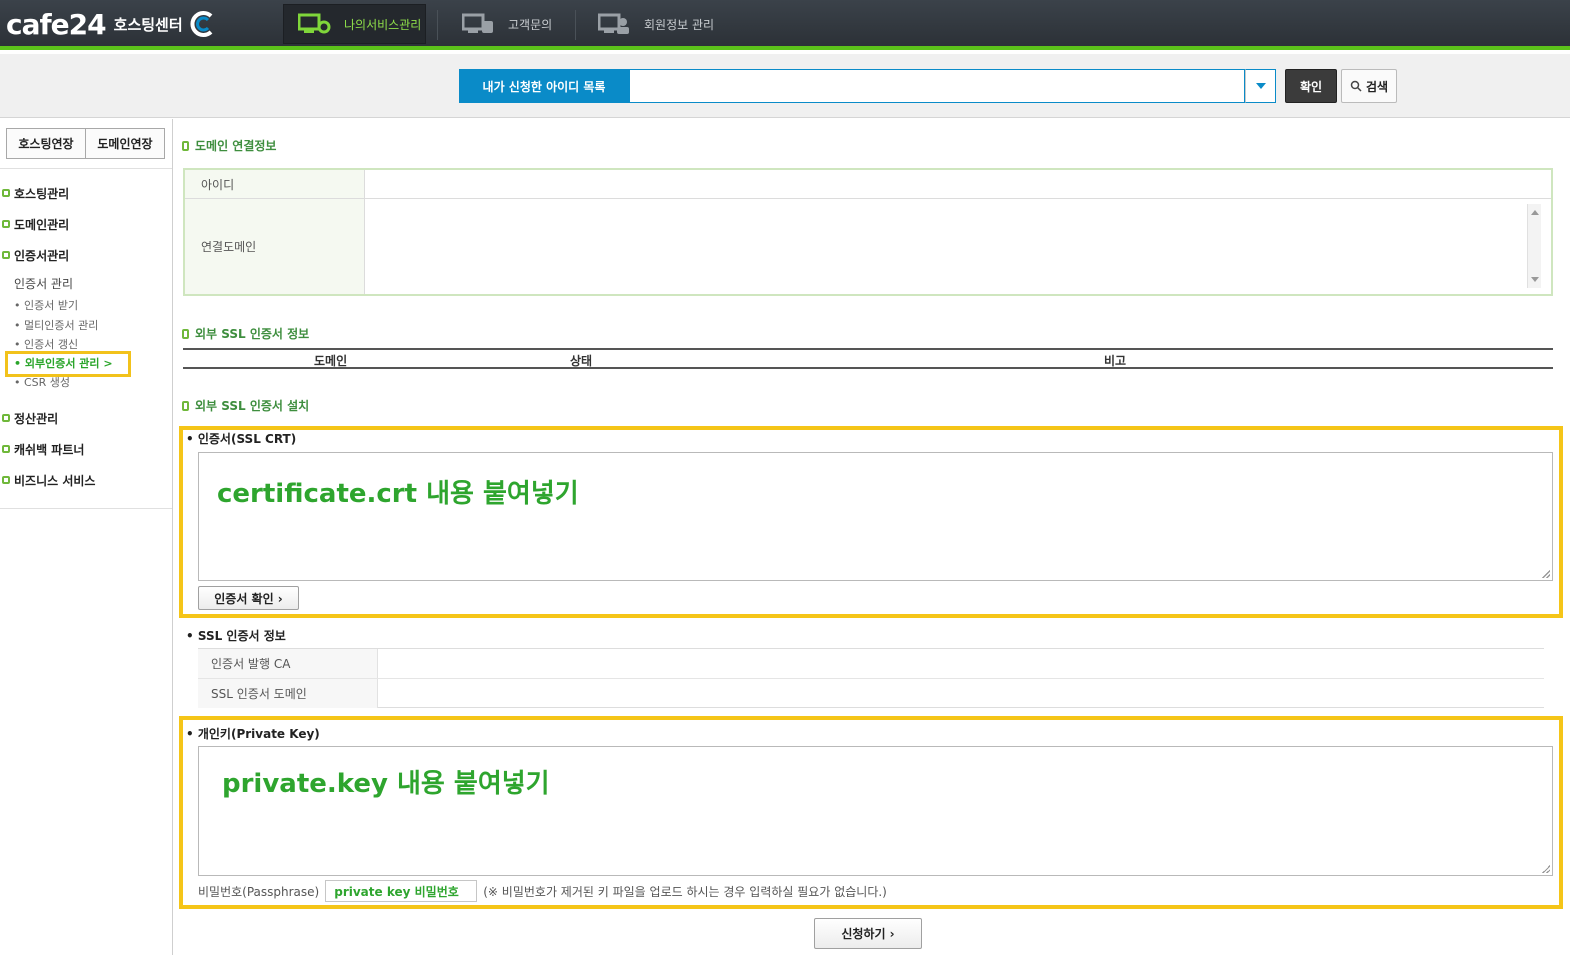  What do you see at coordinates (544, 86) in the screenshot?
I see `id-list-label: 내가 신청한 아이디 목록` at bounding box center [544, 86].